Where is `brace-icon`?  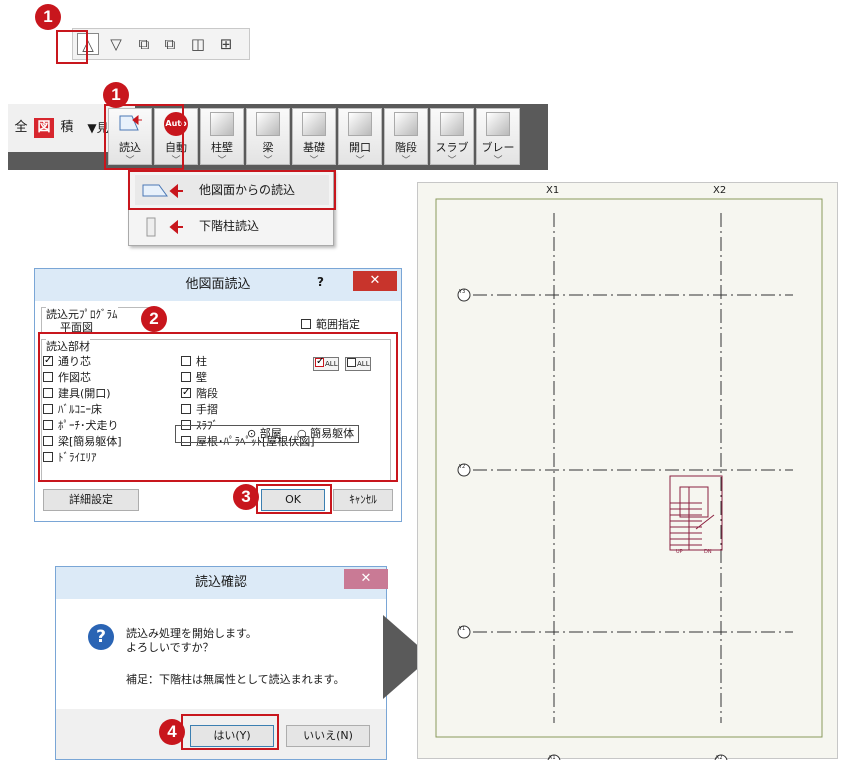 brace-icon is located at coordinates (498, 124).